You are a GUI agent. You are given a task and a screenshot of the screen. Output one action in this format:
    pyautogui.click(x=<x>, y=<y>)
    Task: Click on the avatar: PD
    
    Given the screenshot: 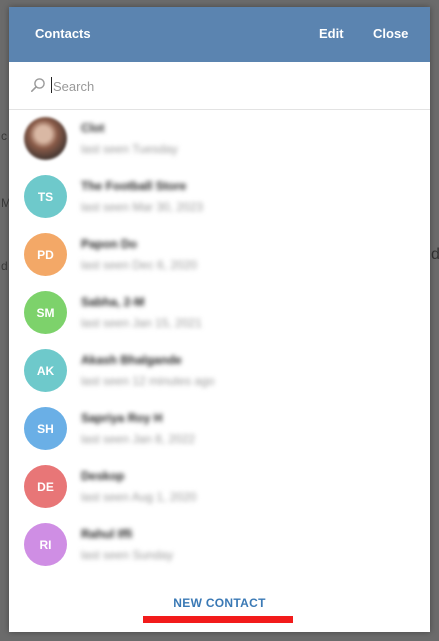 What is the action you would take?
    pyautogui.click(x=45, y=254)
    